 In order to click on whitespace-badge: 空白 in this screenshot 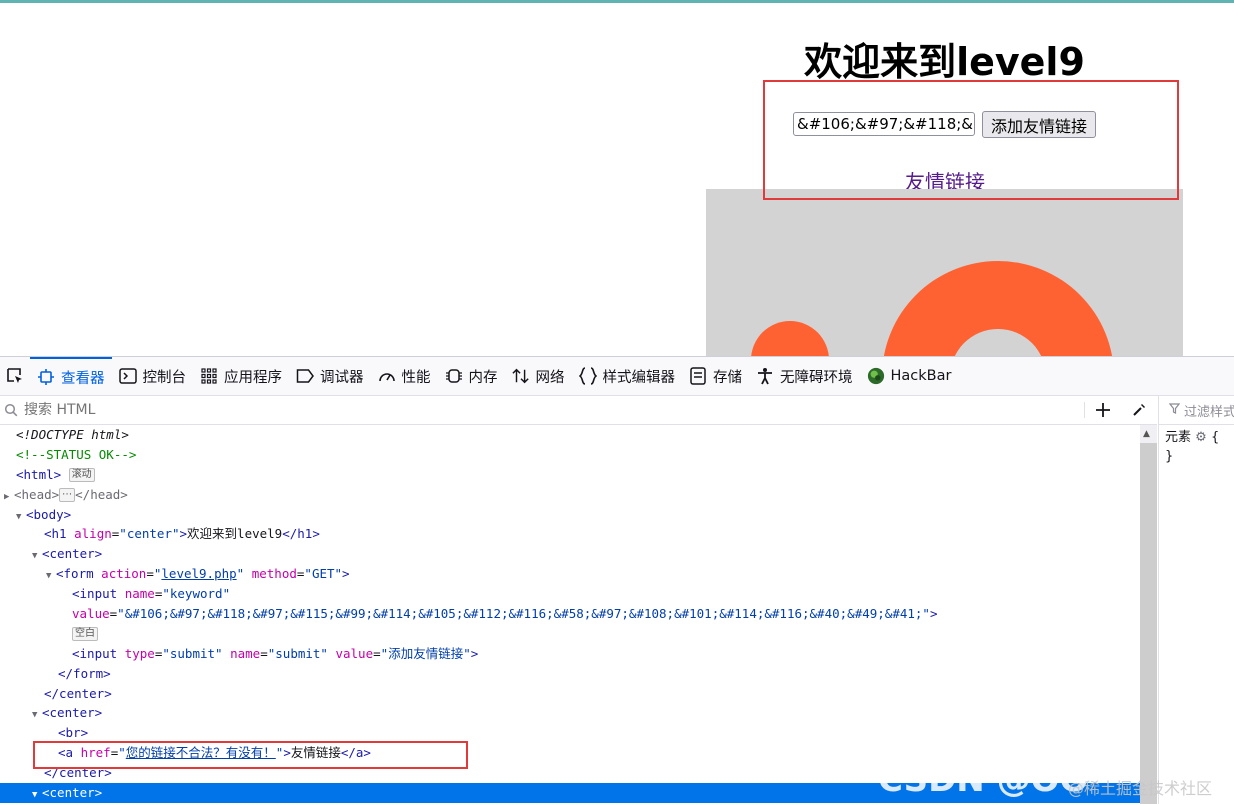, I will do `click(85, 634)`.